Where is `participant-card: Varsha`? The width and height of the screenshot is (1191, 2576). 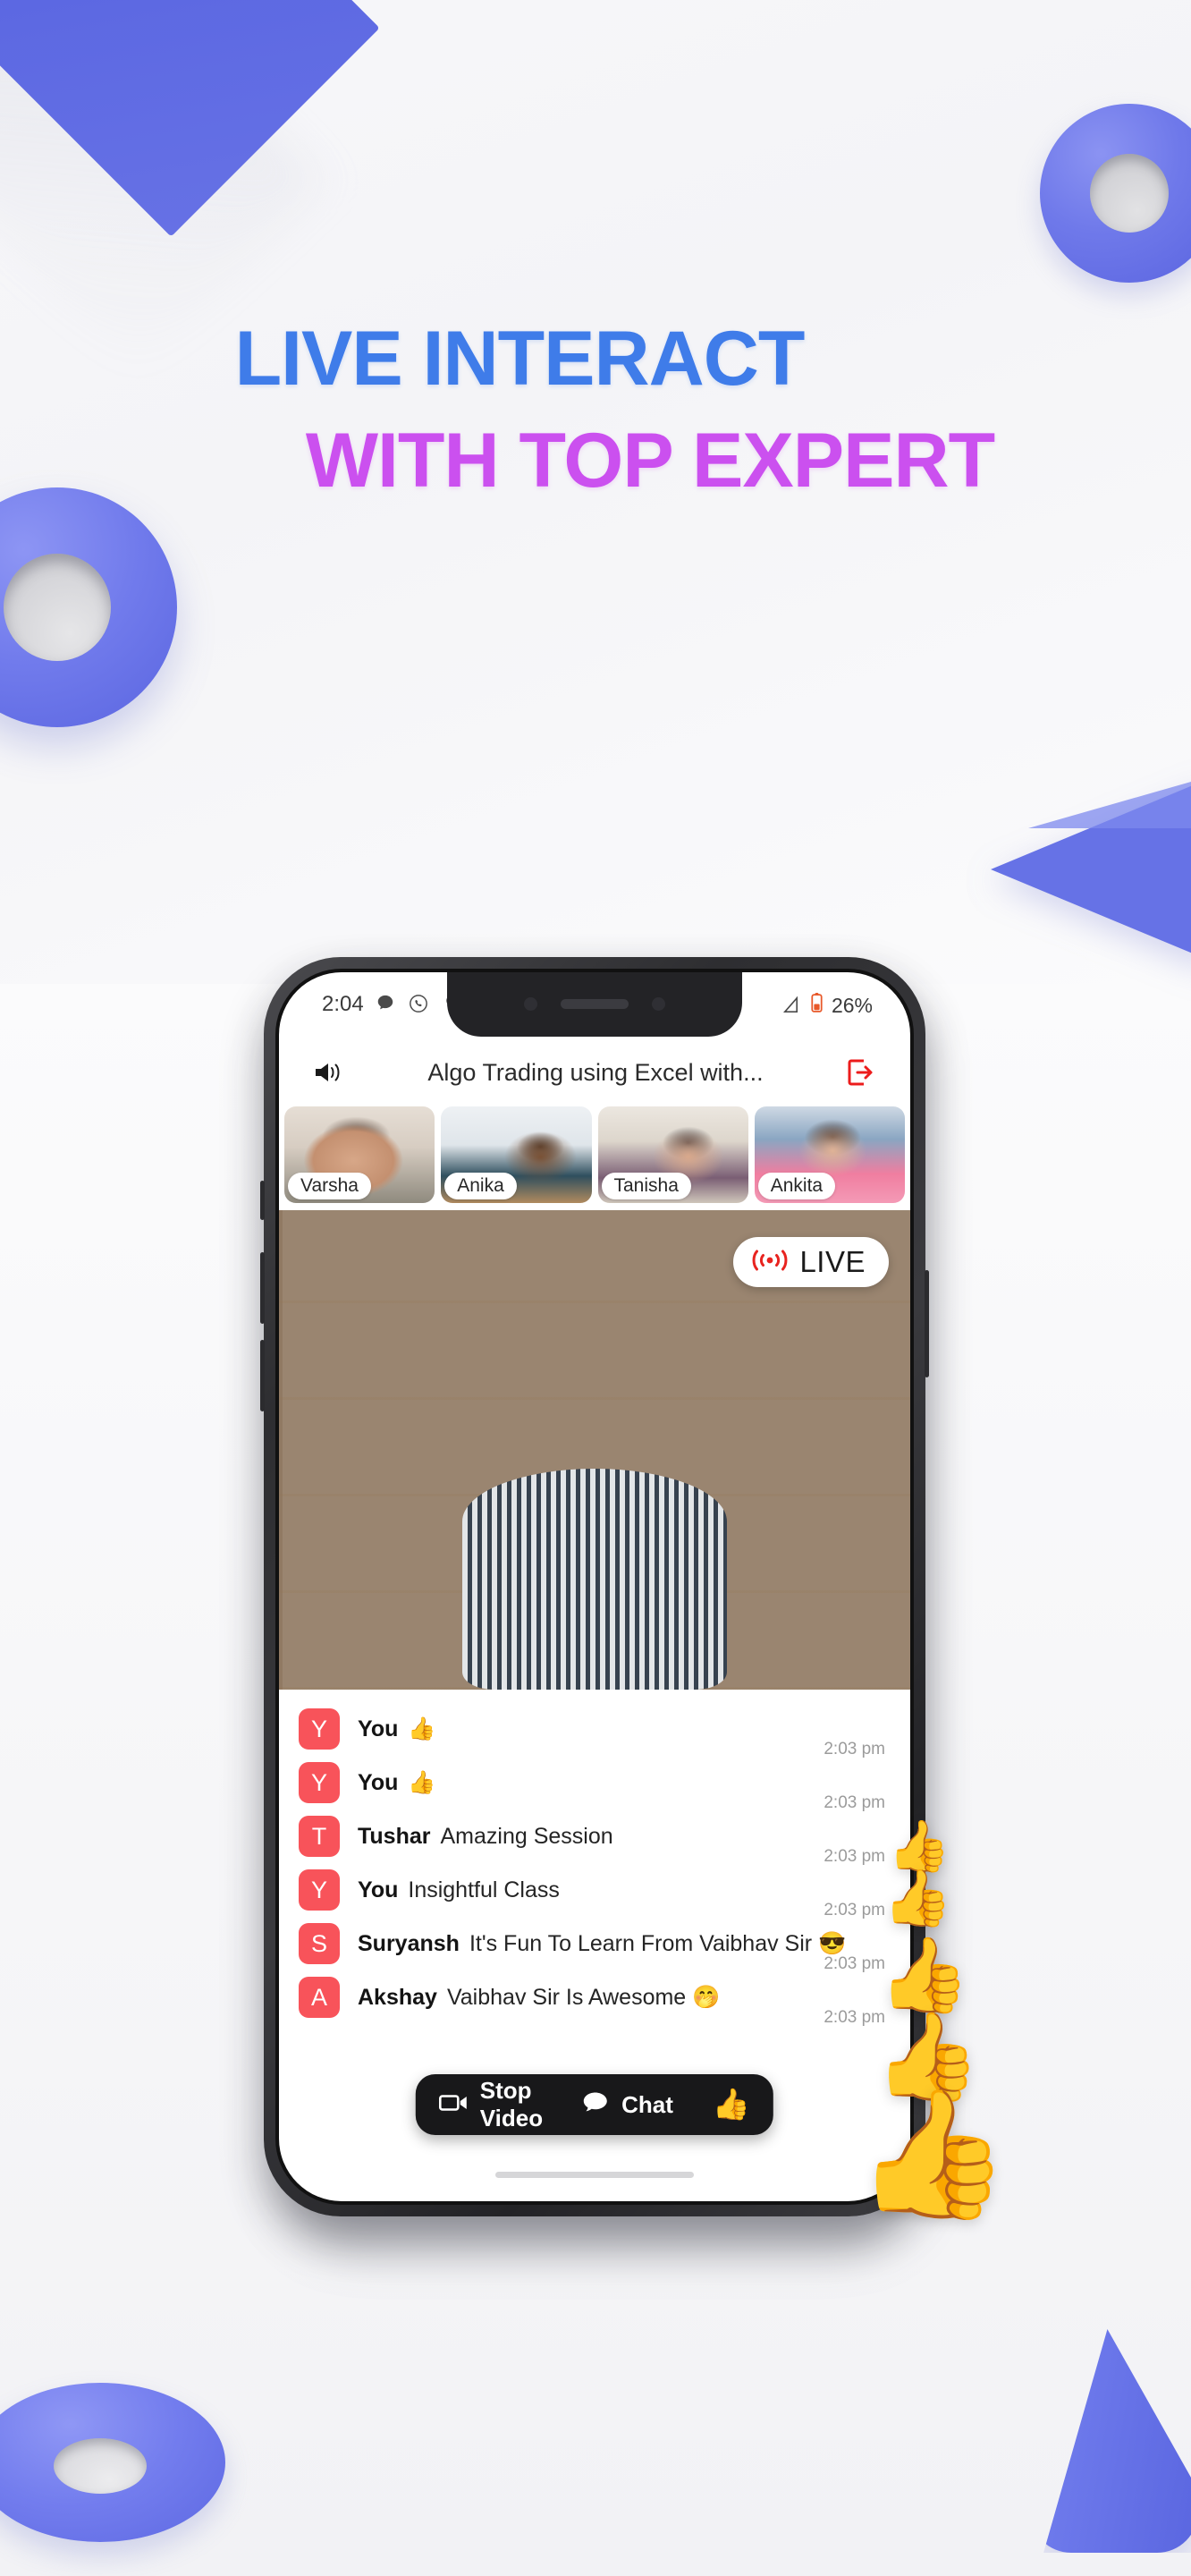
participant-card: Varsha is located at coordinates (359, 1154).